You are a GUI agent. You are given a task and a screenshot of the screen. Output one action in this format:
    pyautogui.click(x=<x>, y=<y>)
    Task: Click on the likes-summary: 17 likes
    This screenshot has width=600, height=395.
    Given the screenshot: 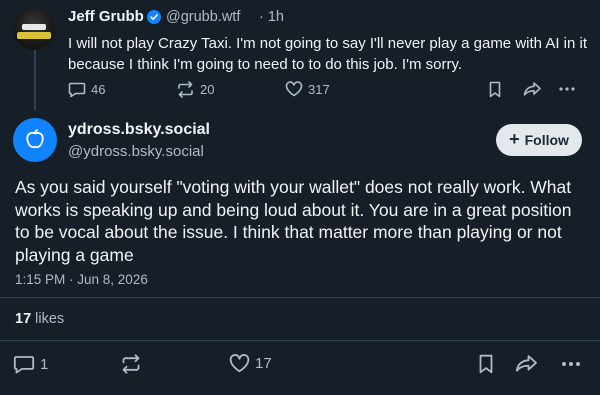 What is the action you would take?
    pyautogui.click(x=39, y=319)
    